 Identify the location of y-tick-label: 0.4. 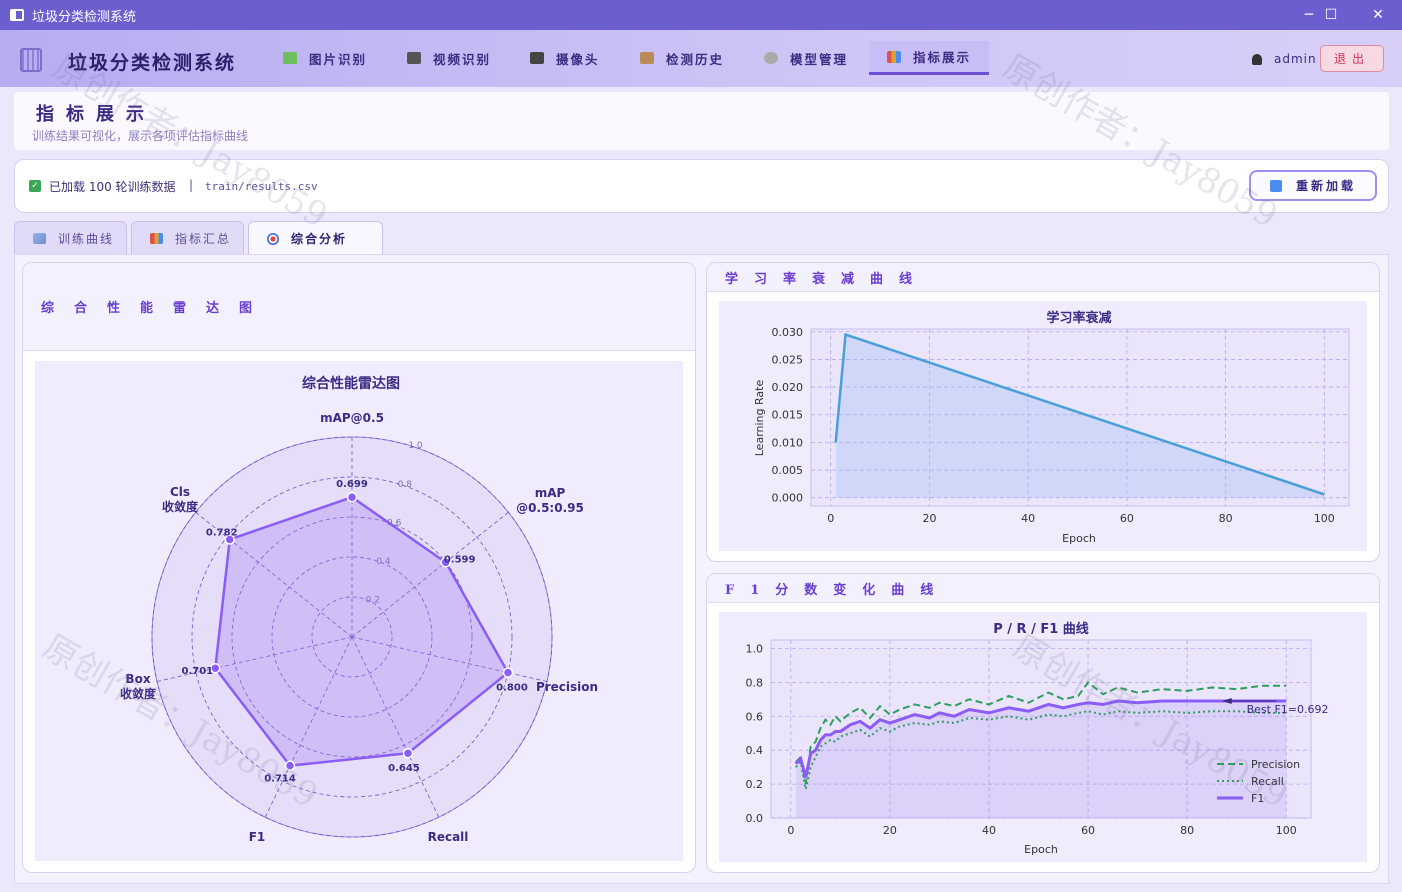
(755, 750).